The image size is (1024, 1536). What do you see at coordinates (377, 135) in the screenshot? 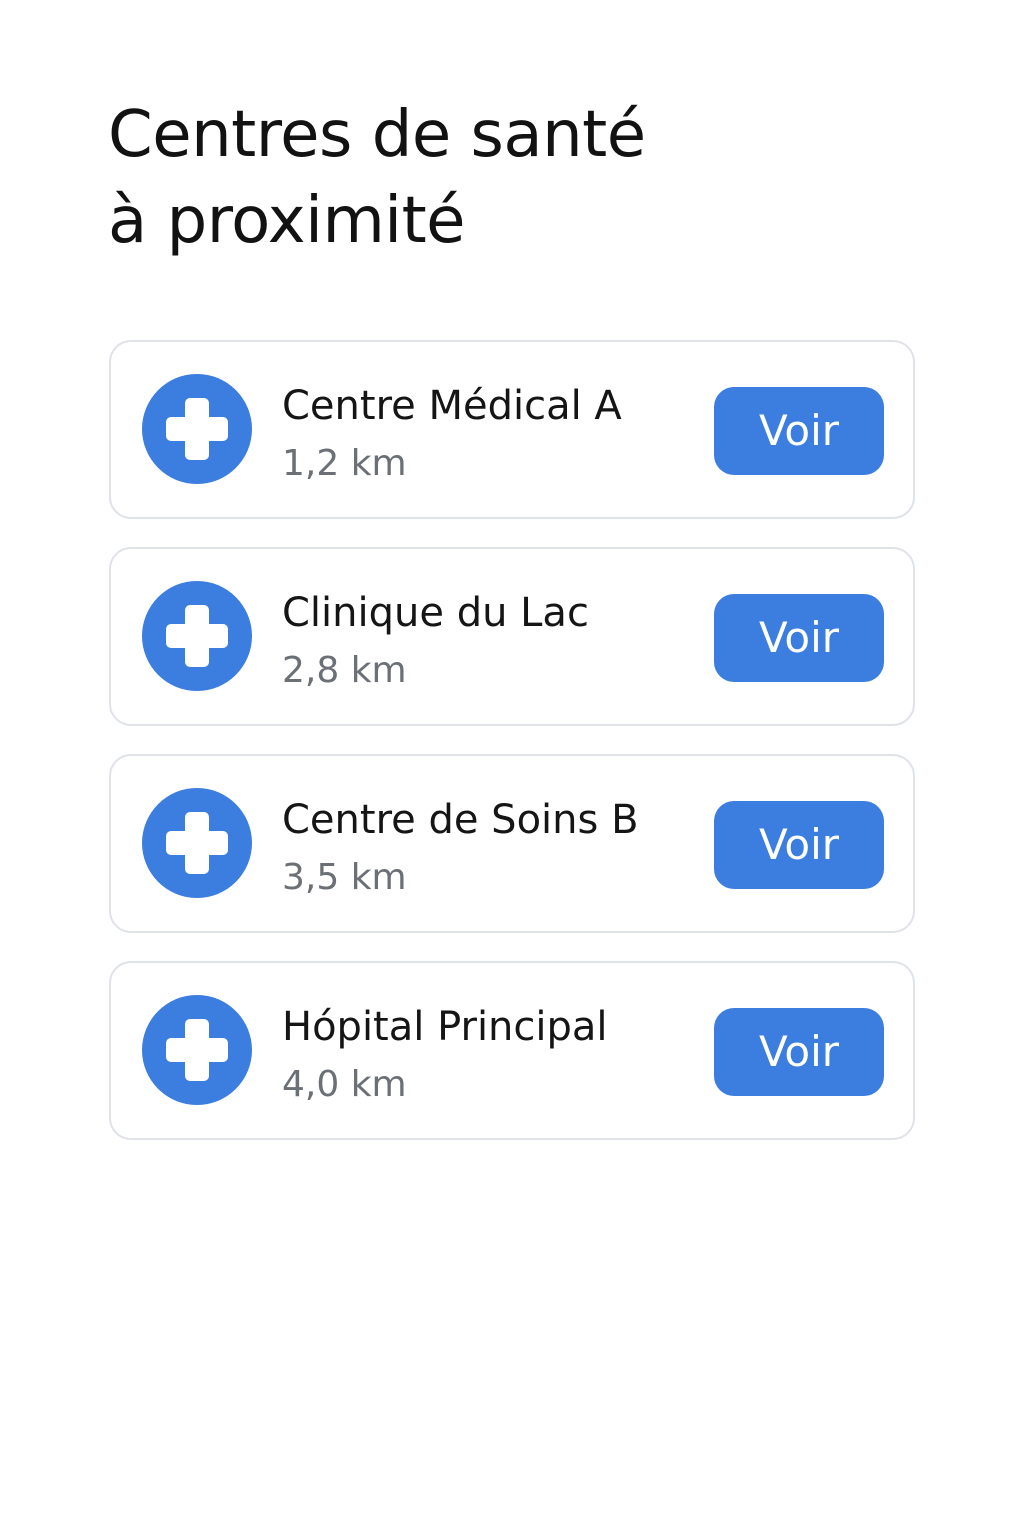
I see `page-title-line-1: Centres de santé` at bounding box center [377, 135].